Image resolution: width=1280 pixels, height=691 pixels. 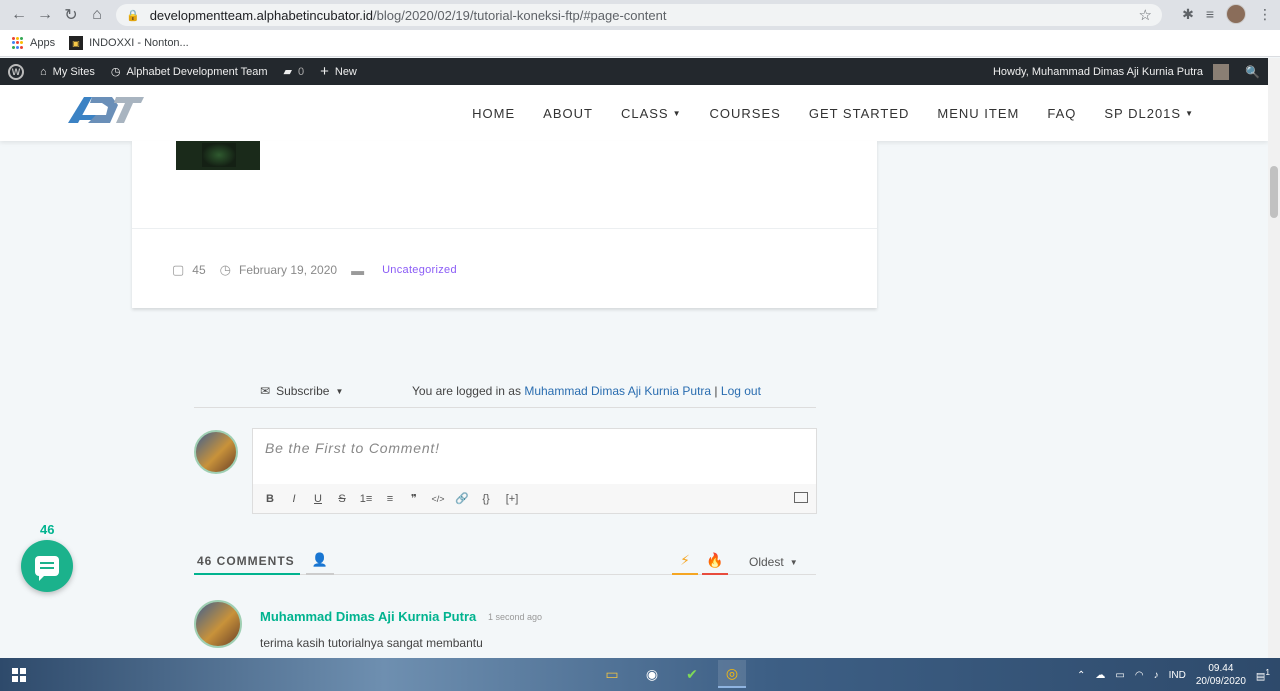 I want to click on adt-logo, so click(x=106, y=110).